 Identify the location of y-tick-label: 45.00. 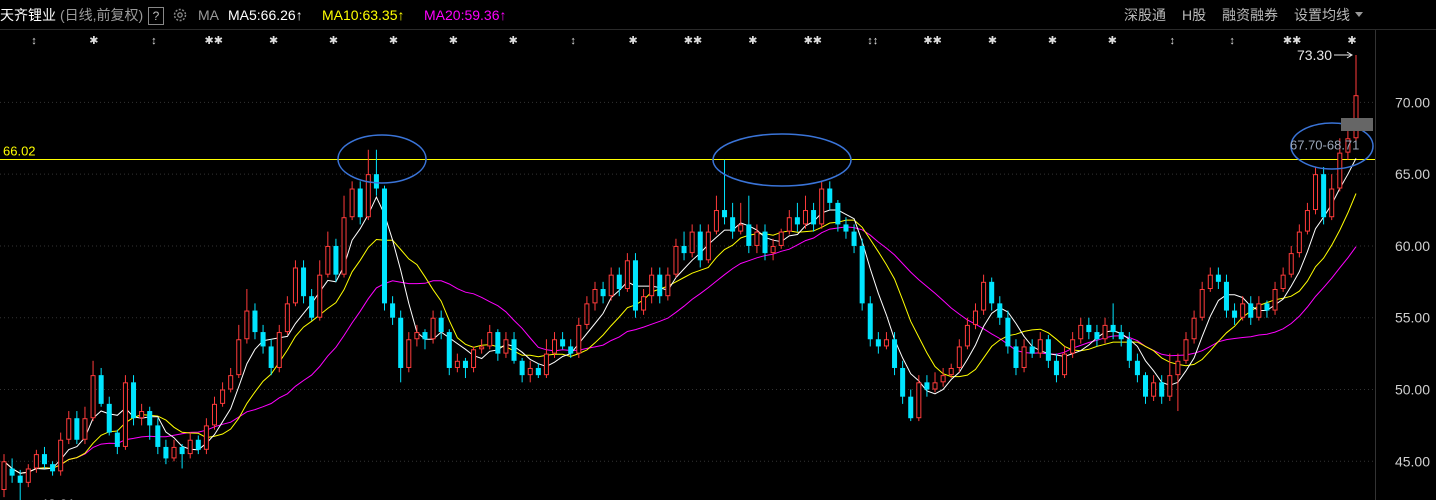
(1412, 461).